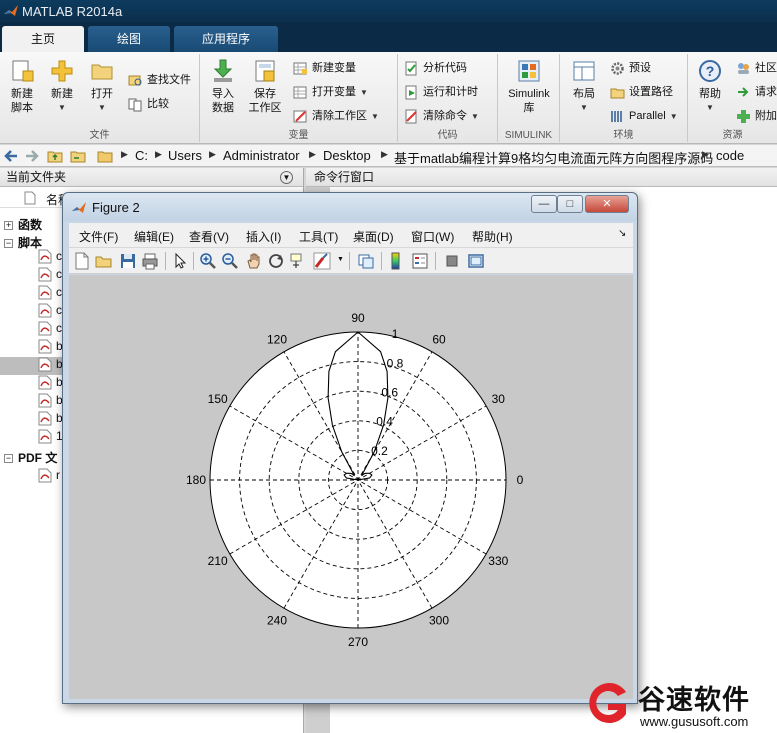  I want to click on close-button: ✕, so click(607, 204).